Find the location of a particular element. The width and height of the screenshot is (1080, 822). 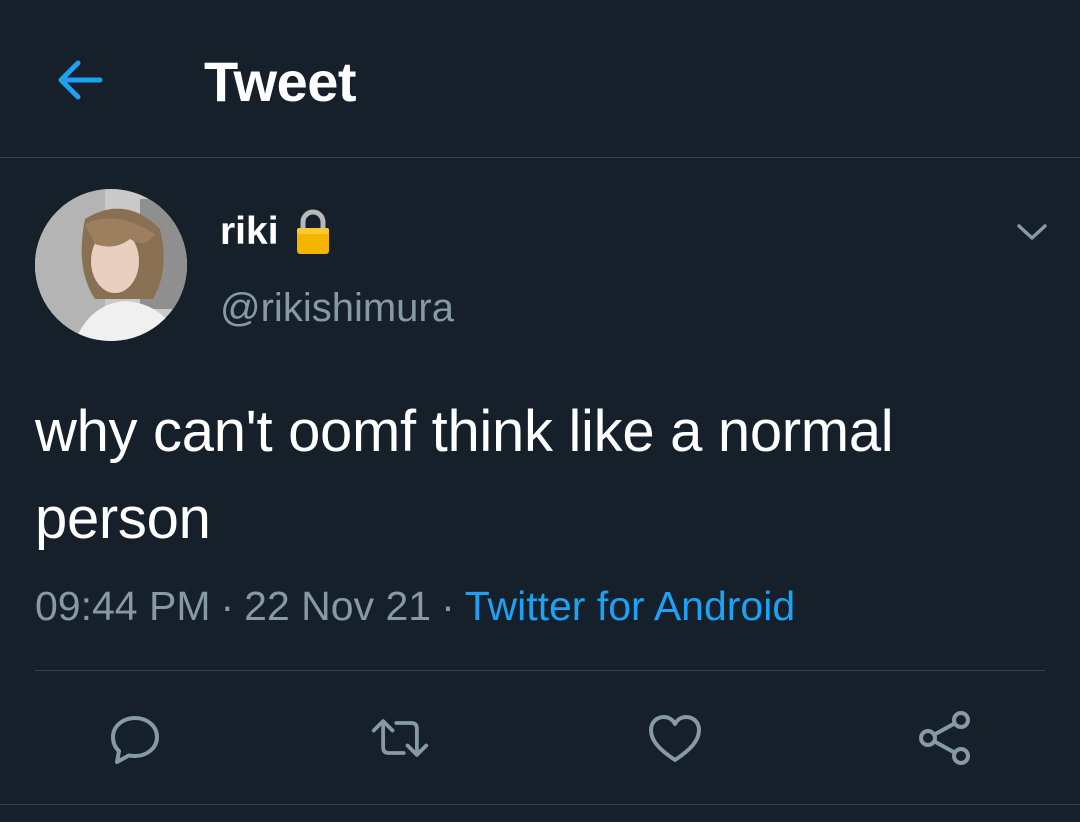

reply-button is located at coordinates (135, 738).